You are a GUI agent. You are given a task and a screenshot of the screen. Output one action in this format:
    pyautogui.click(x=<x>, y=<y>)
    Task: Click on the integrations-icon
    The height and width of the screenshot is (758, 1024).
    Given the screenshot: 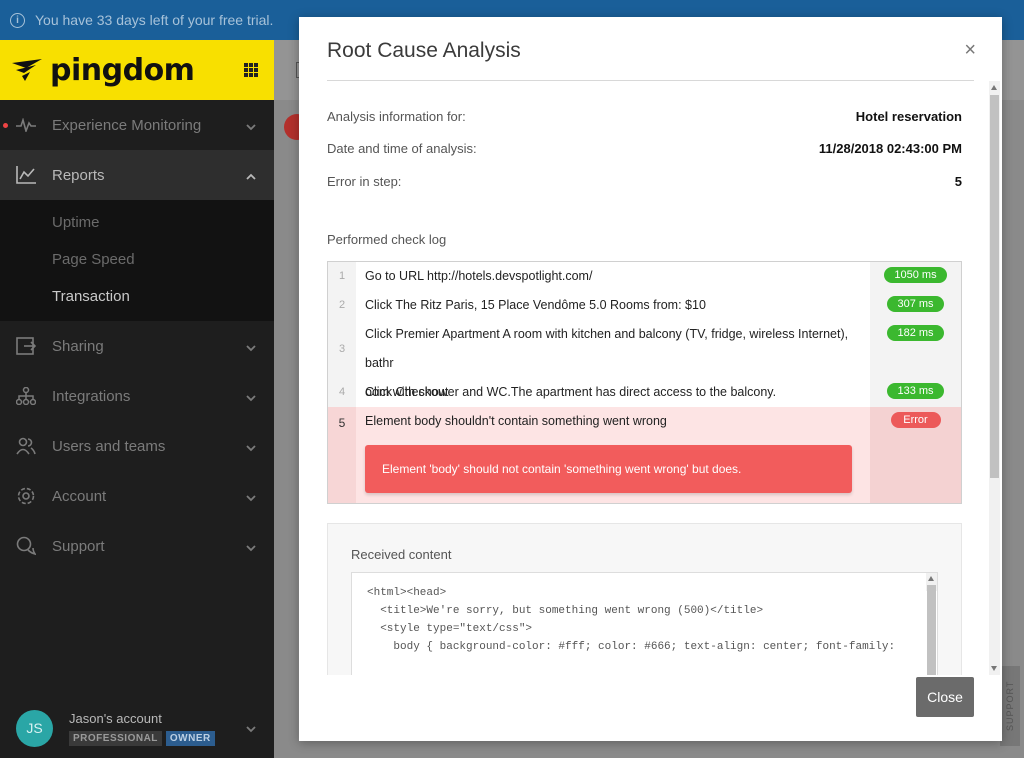 What is the action you would take?
    pyautogui.click(x=26, y=396)
    